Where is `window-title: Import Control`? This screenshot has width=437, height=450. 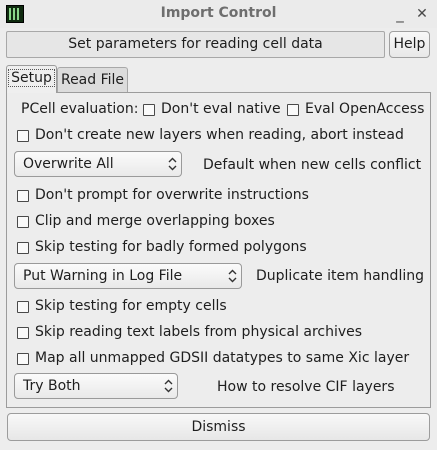 window-title: Import Control is located at coordinates (218, 13).